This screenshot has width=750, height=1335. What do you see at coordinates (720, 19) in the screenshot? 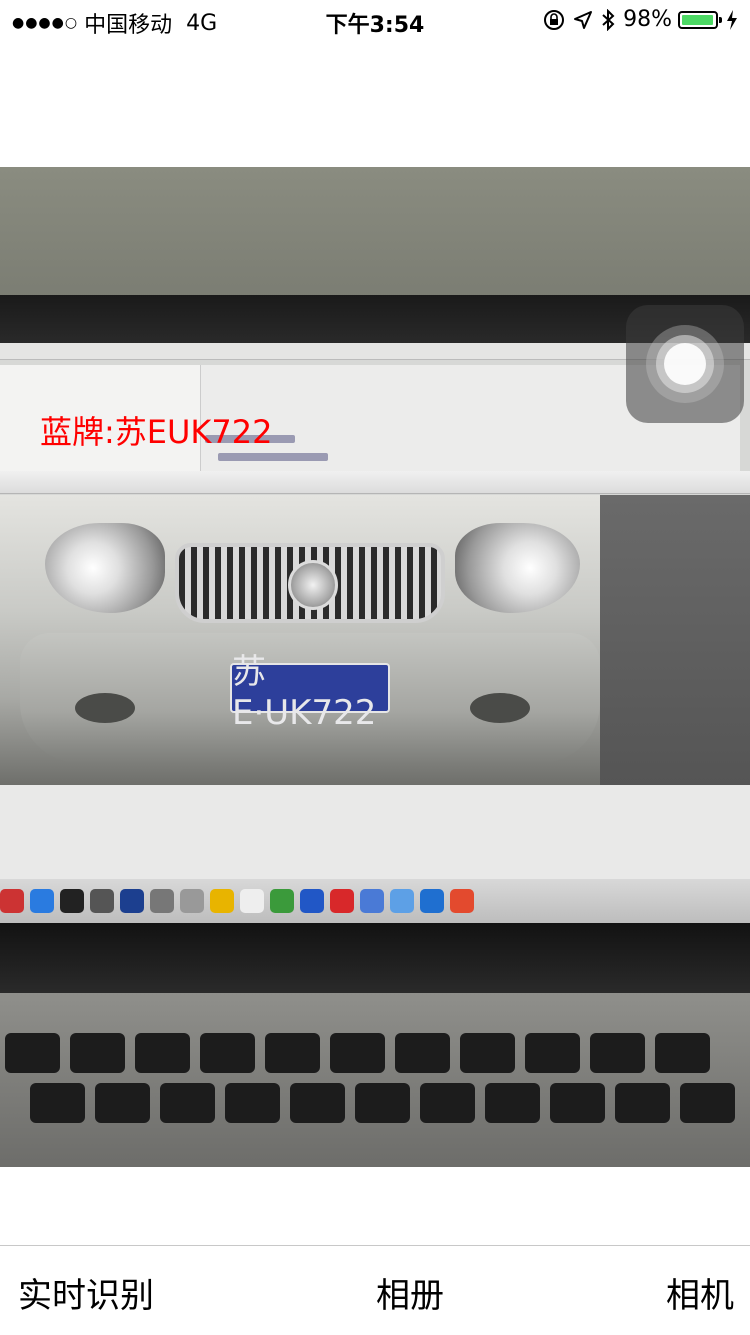
I see `battery-tip` at bounding box center [720, 19].